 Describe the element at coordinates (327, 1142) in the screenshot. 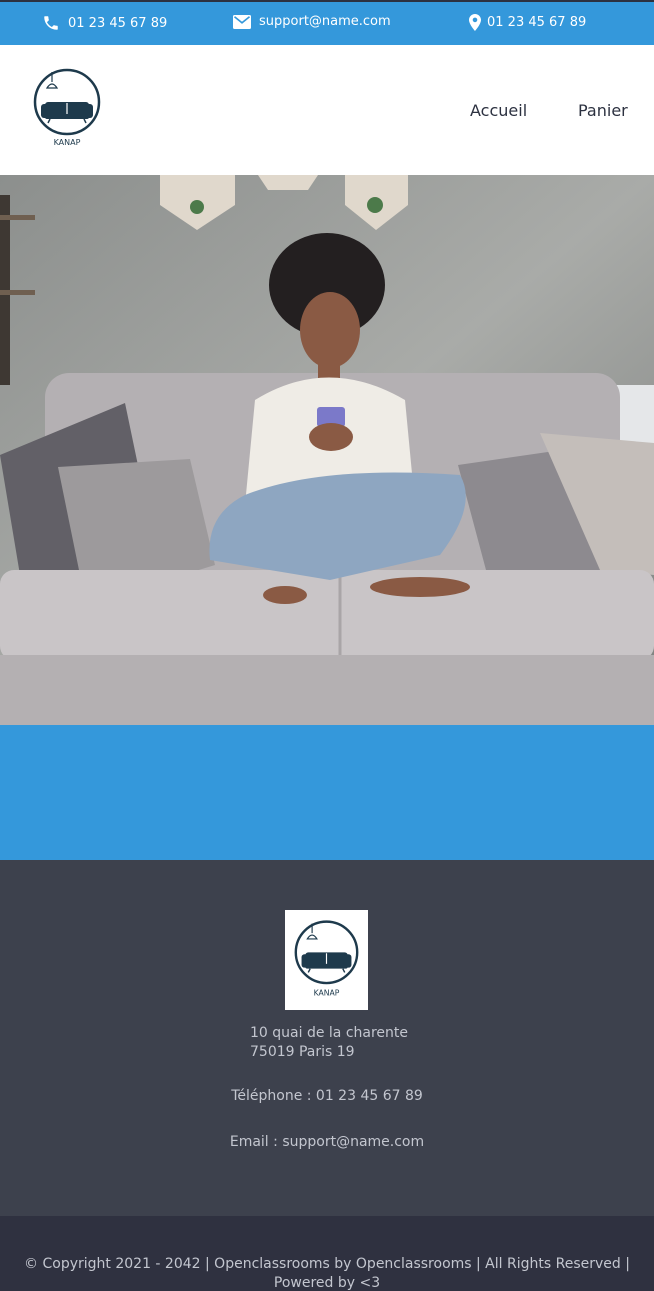

I see `footer-email: Email : support@name.com` at that location.